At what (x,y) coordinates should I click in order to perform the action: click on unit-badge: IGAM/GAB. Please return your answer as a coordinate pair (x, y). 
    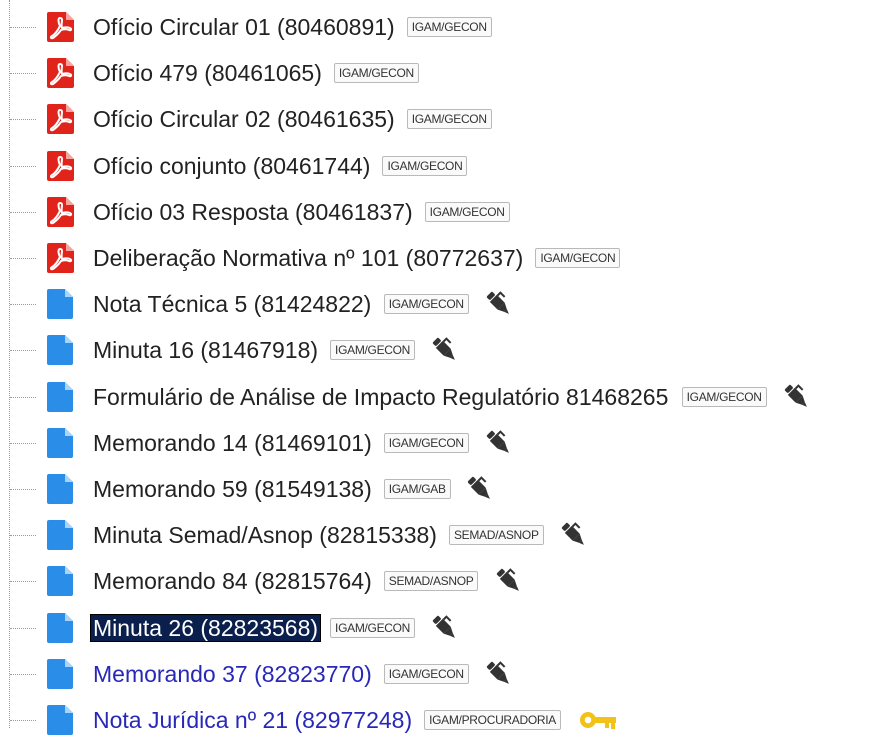
    Looking at the image, I should click on (417, 489).